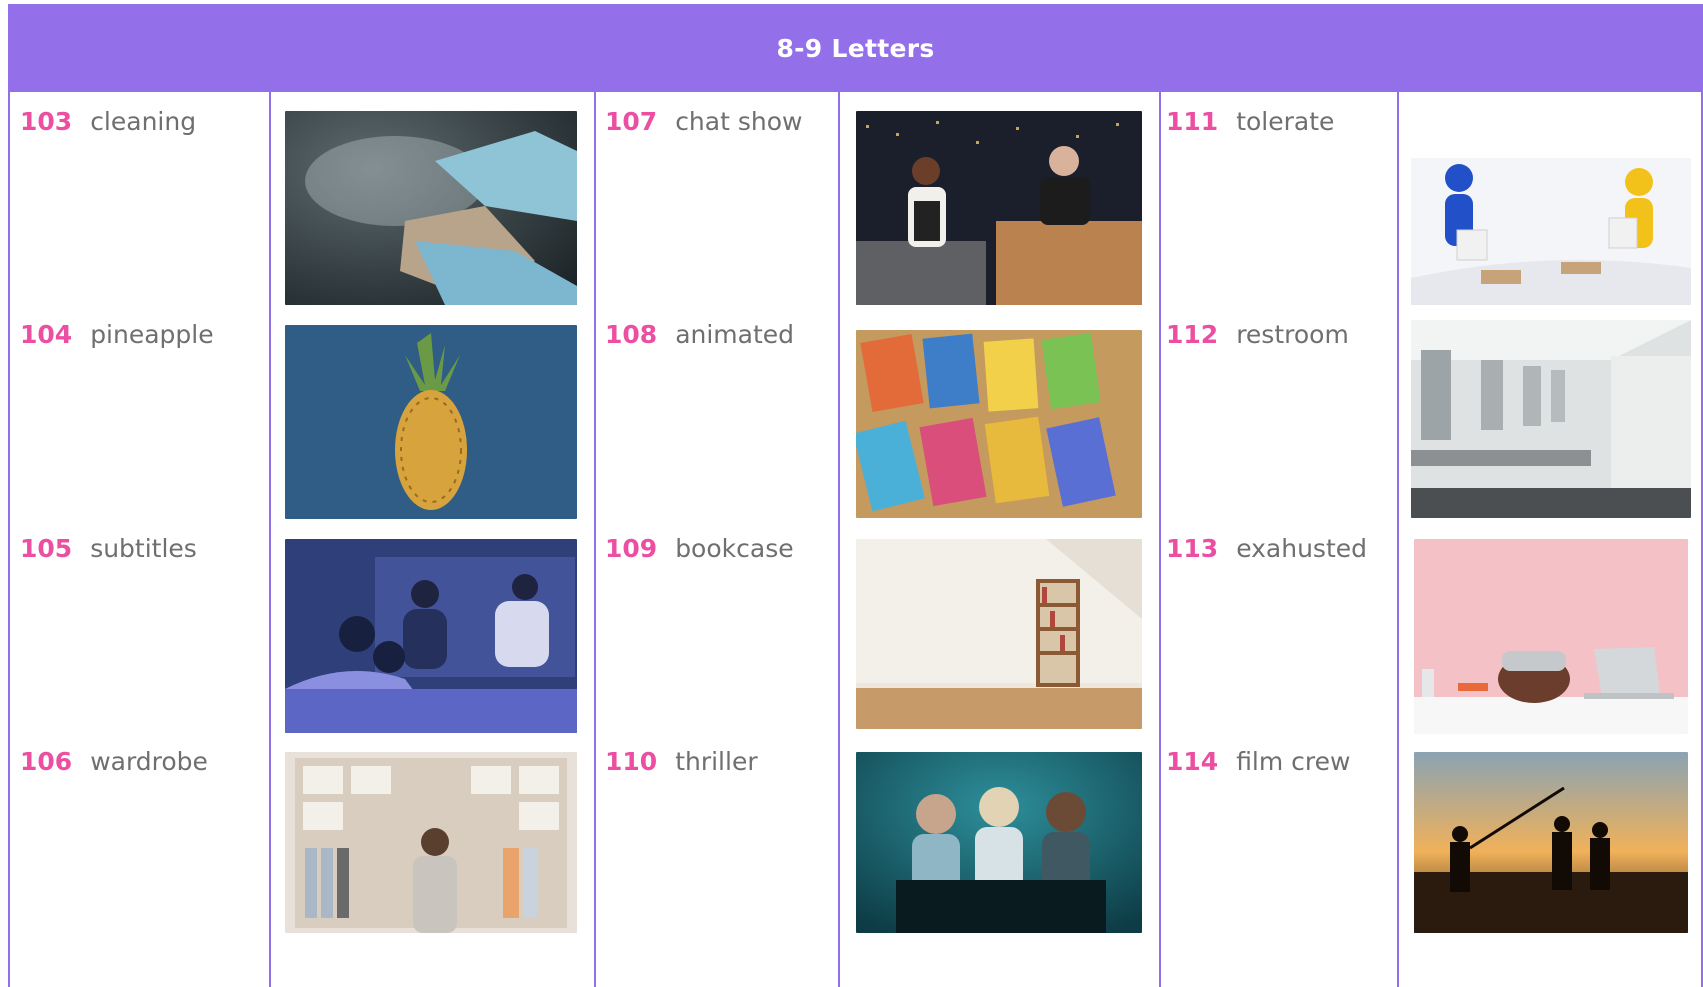 This screenshot has height=987, width=1703. I want to click on word-entry: 106 wardrobe, so click(114, 762).